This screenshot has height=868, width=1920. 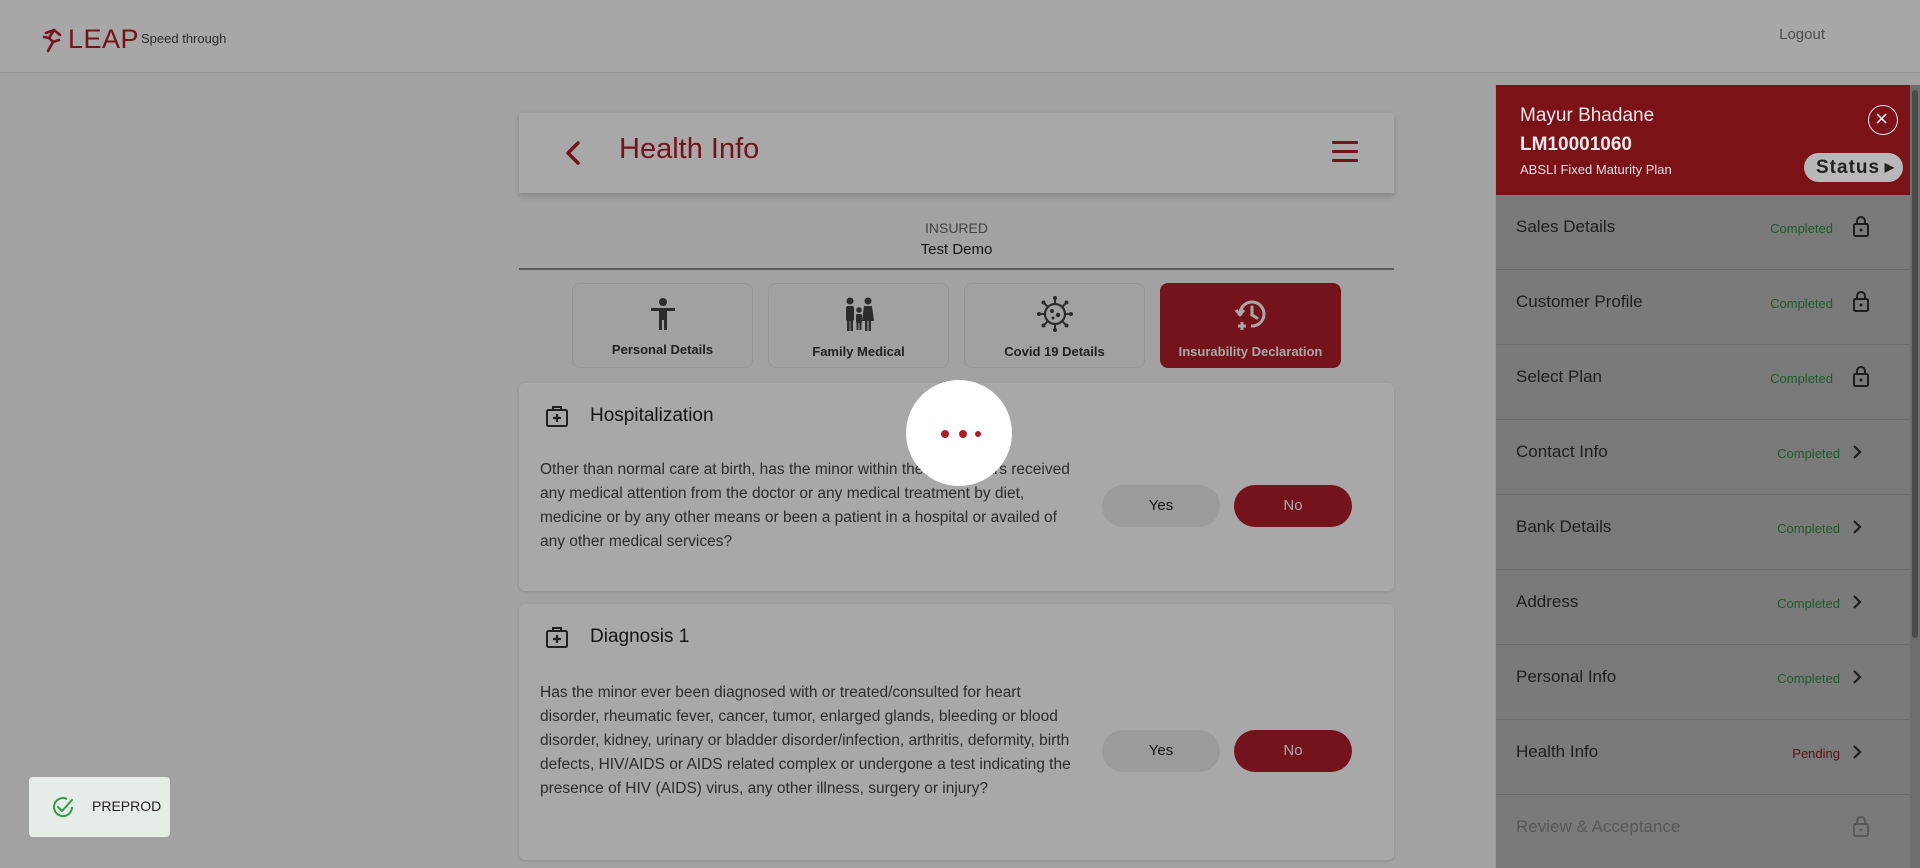 I want to click on step-label: Health Info, so click(x=1557, y=751).